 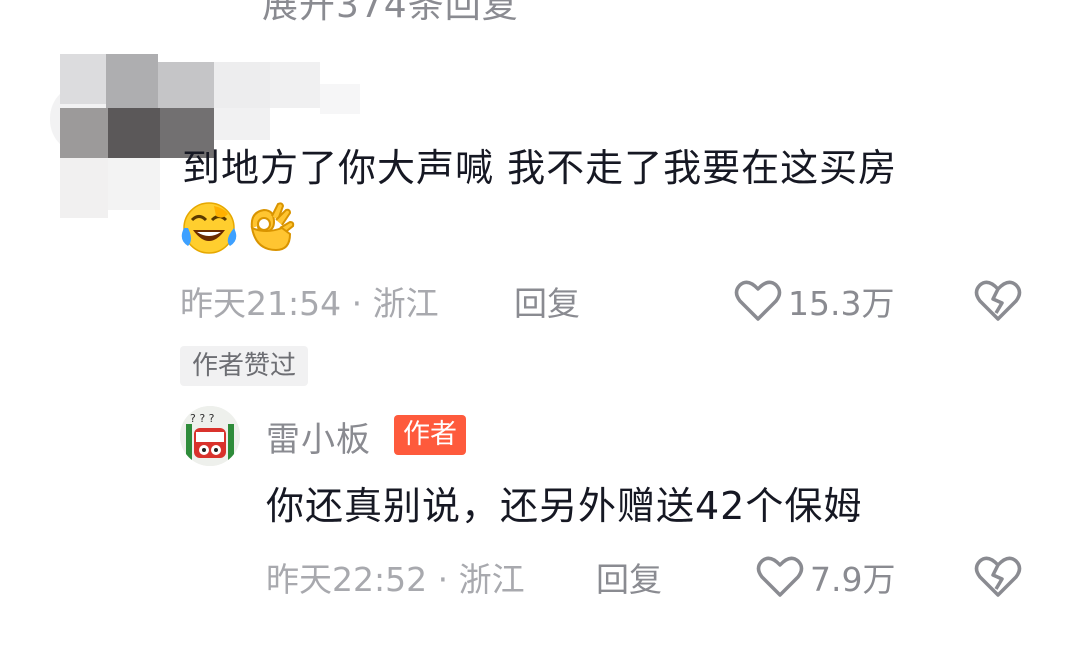 What do you see at coordinates (629, 577) in the screenshot?
I see `reply-reply-button: 回复` at bounding box center [629, 577].